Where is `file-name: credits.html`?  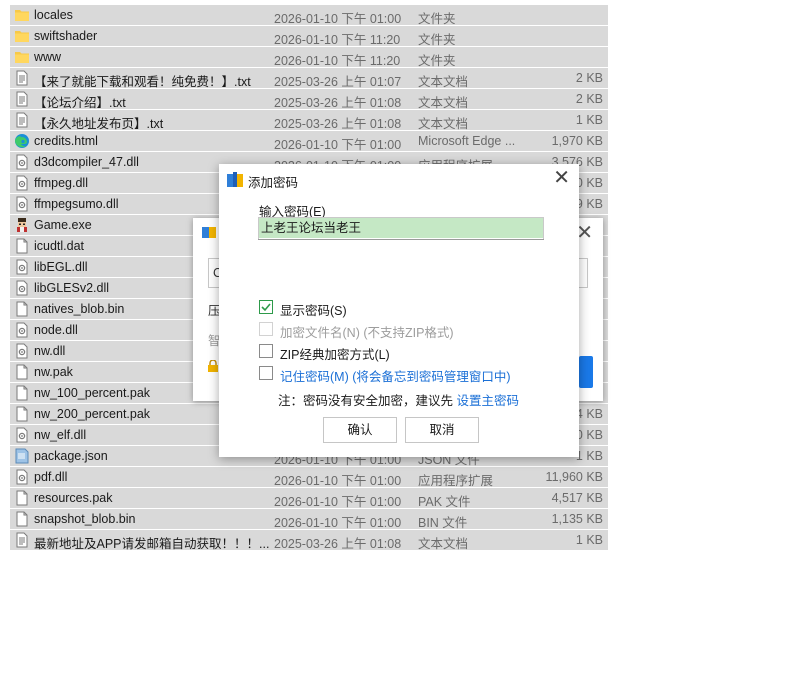 file-name: credits.html is located at coordinates (66, 141).